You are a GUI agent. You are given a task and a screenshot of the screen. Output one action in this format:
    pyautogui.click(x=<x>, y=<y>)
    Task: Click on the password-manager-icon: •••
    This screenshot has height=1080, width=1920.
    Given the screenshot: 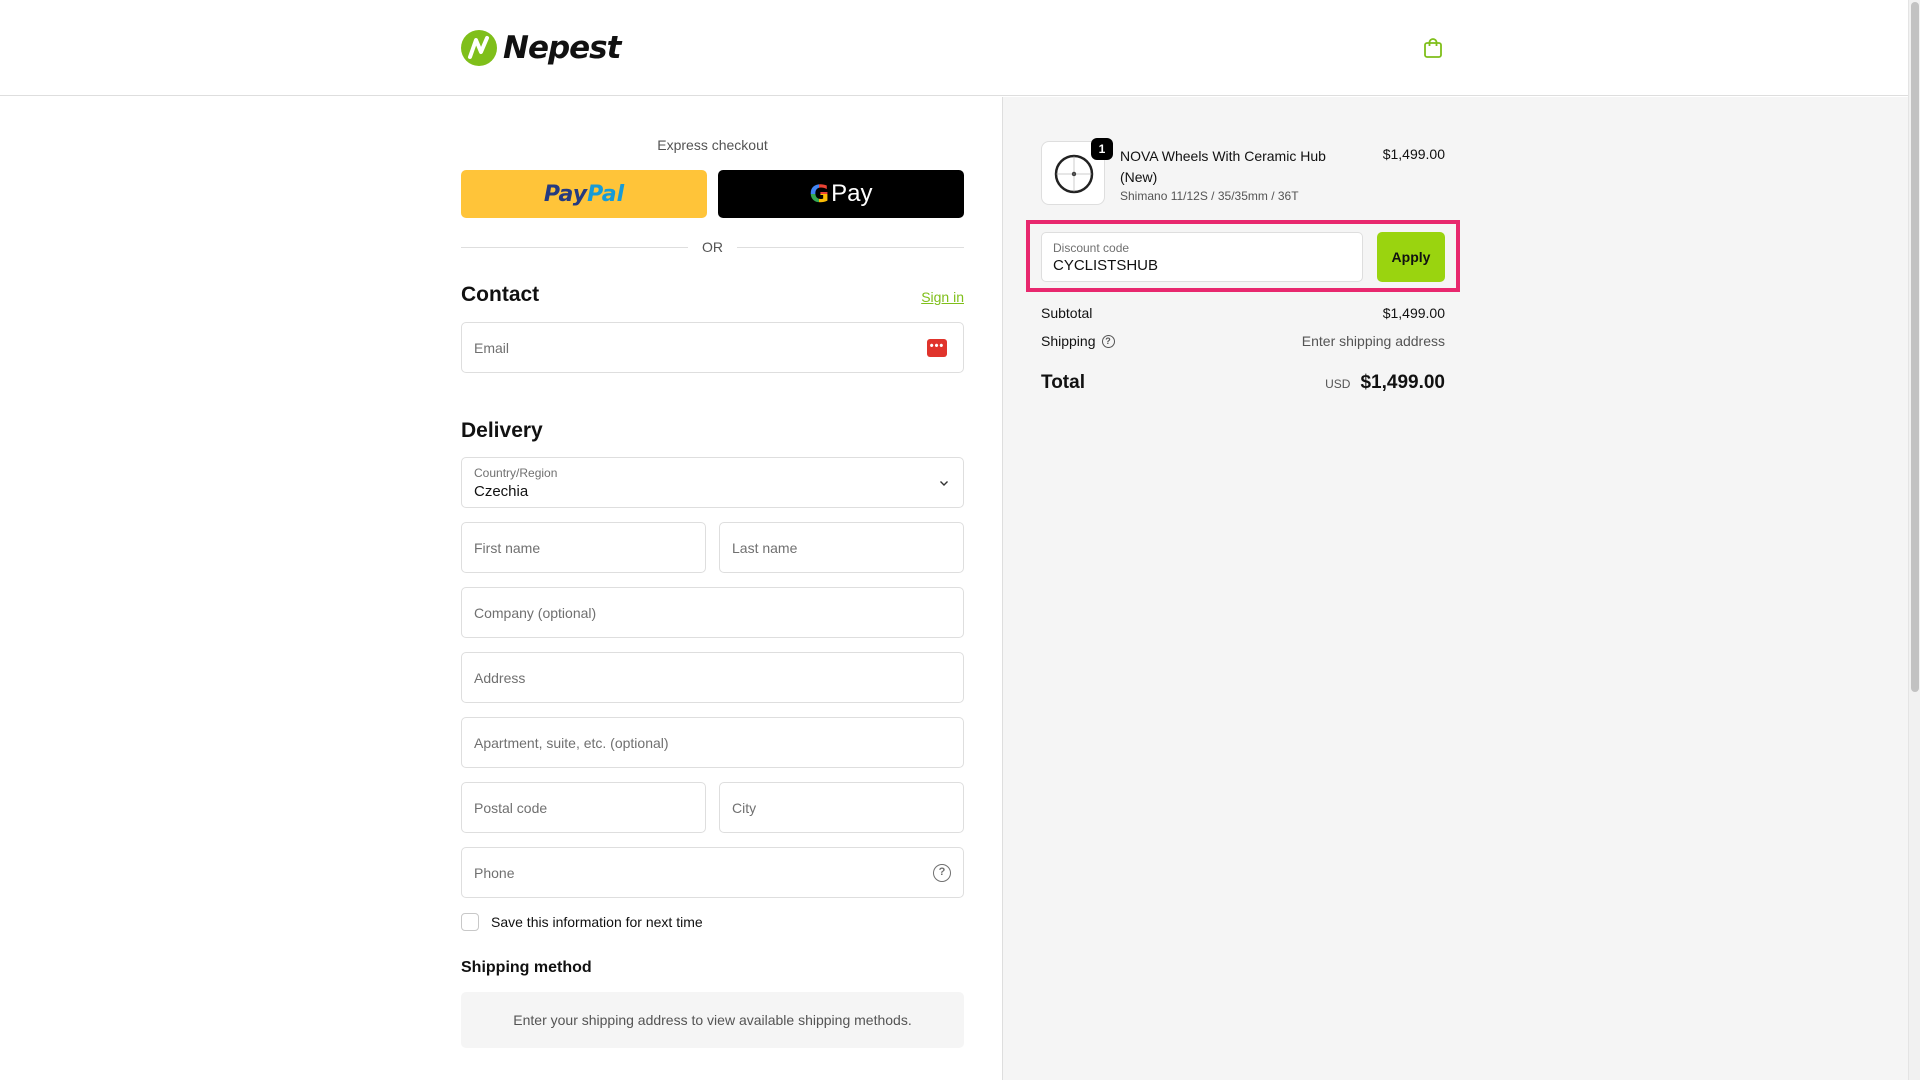 What is the action you would take?
    pyautogui.click(x=937, y=348)
    